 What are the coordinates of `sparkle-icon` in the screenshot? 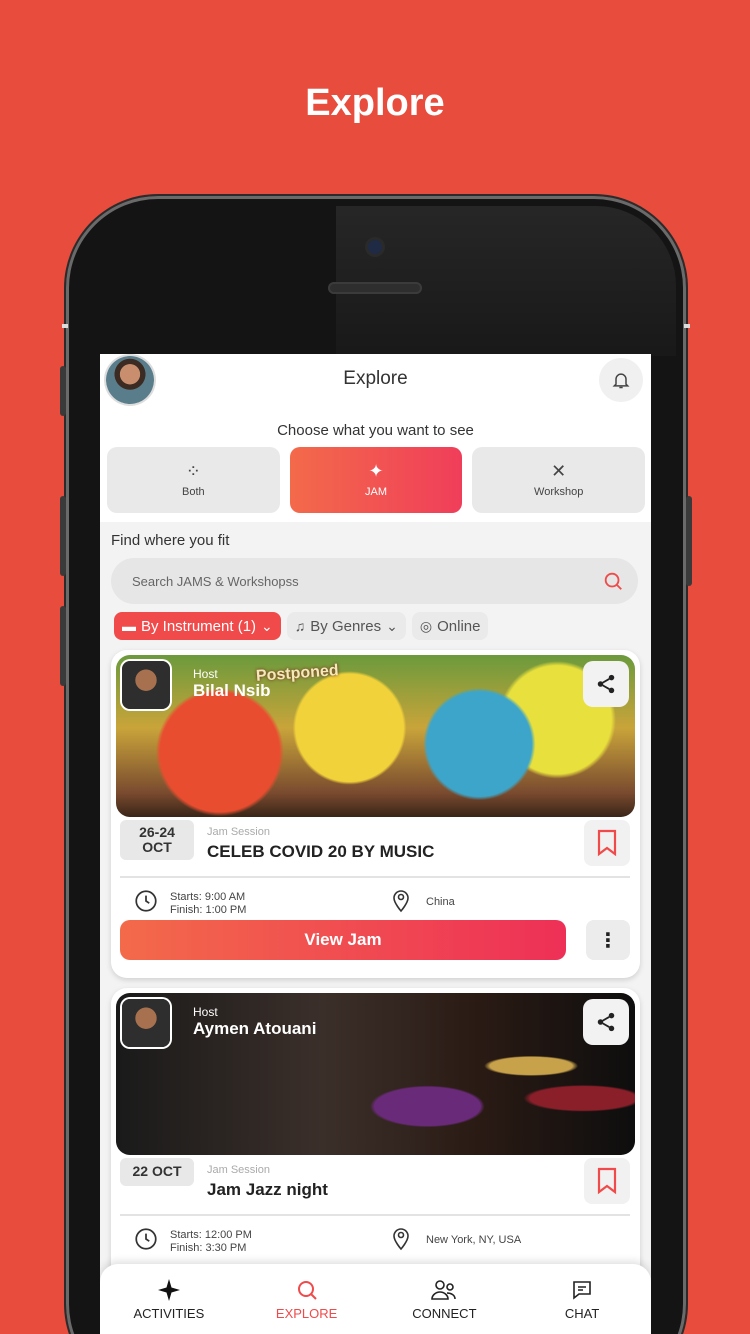 It's located at (168, 1289).